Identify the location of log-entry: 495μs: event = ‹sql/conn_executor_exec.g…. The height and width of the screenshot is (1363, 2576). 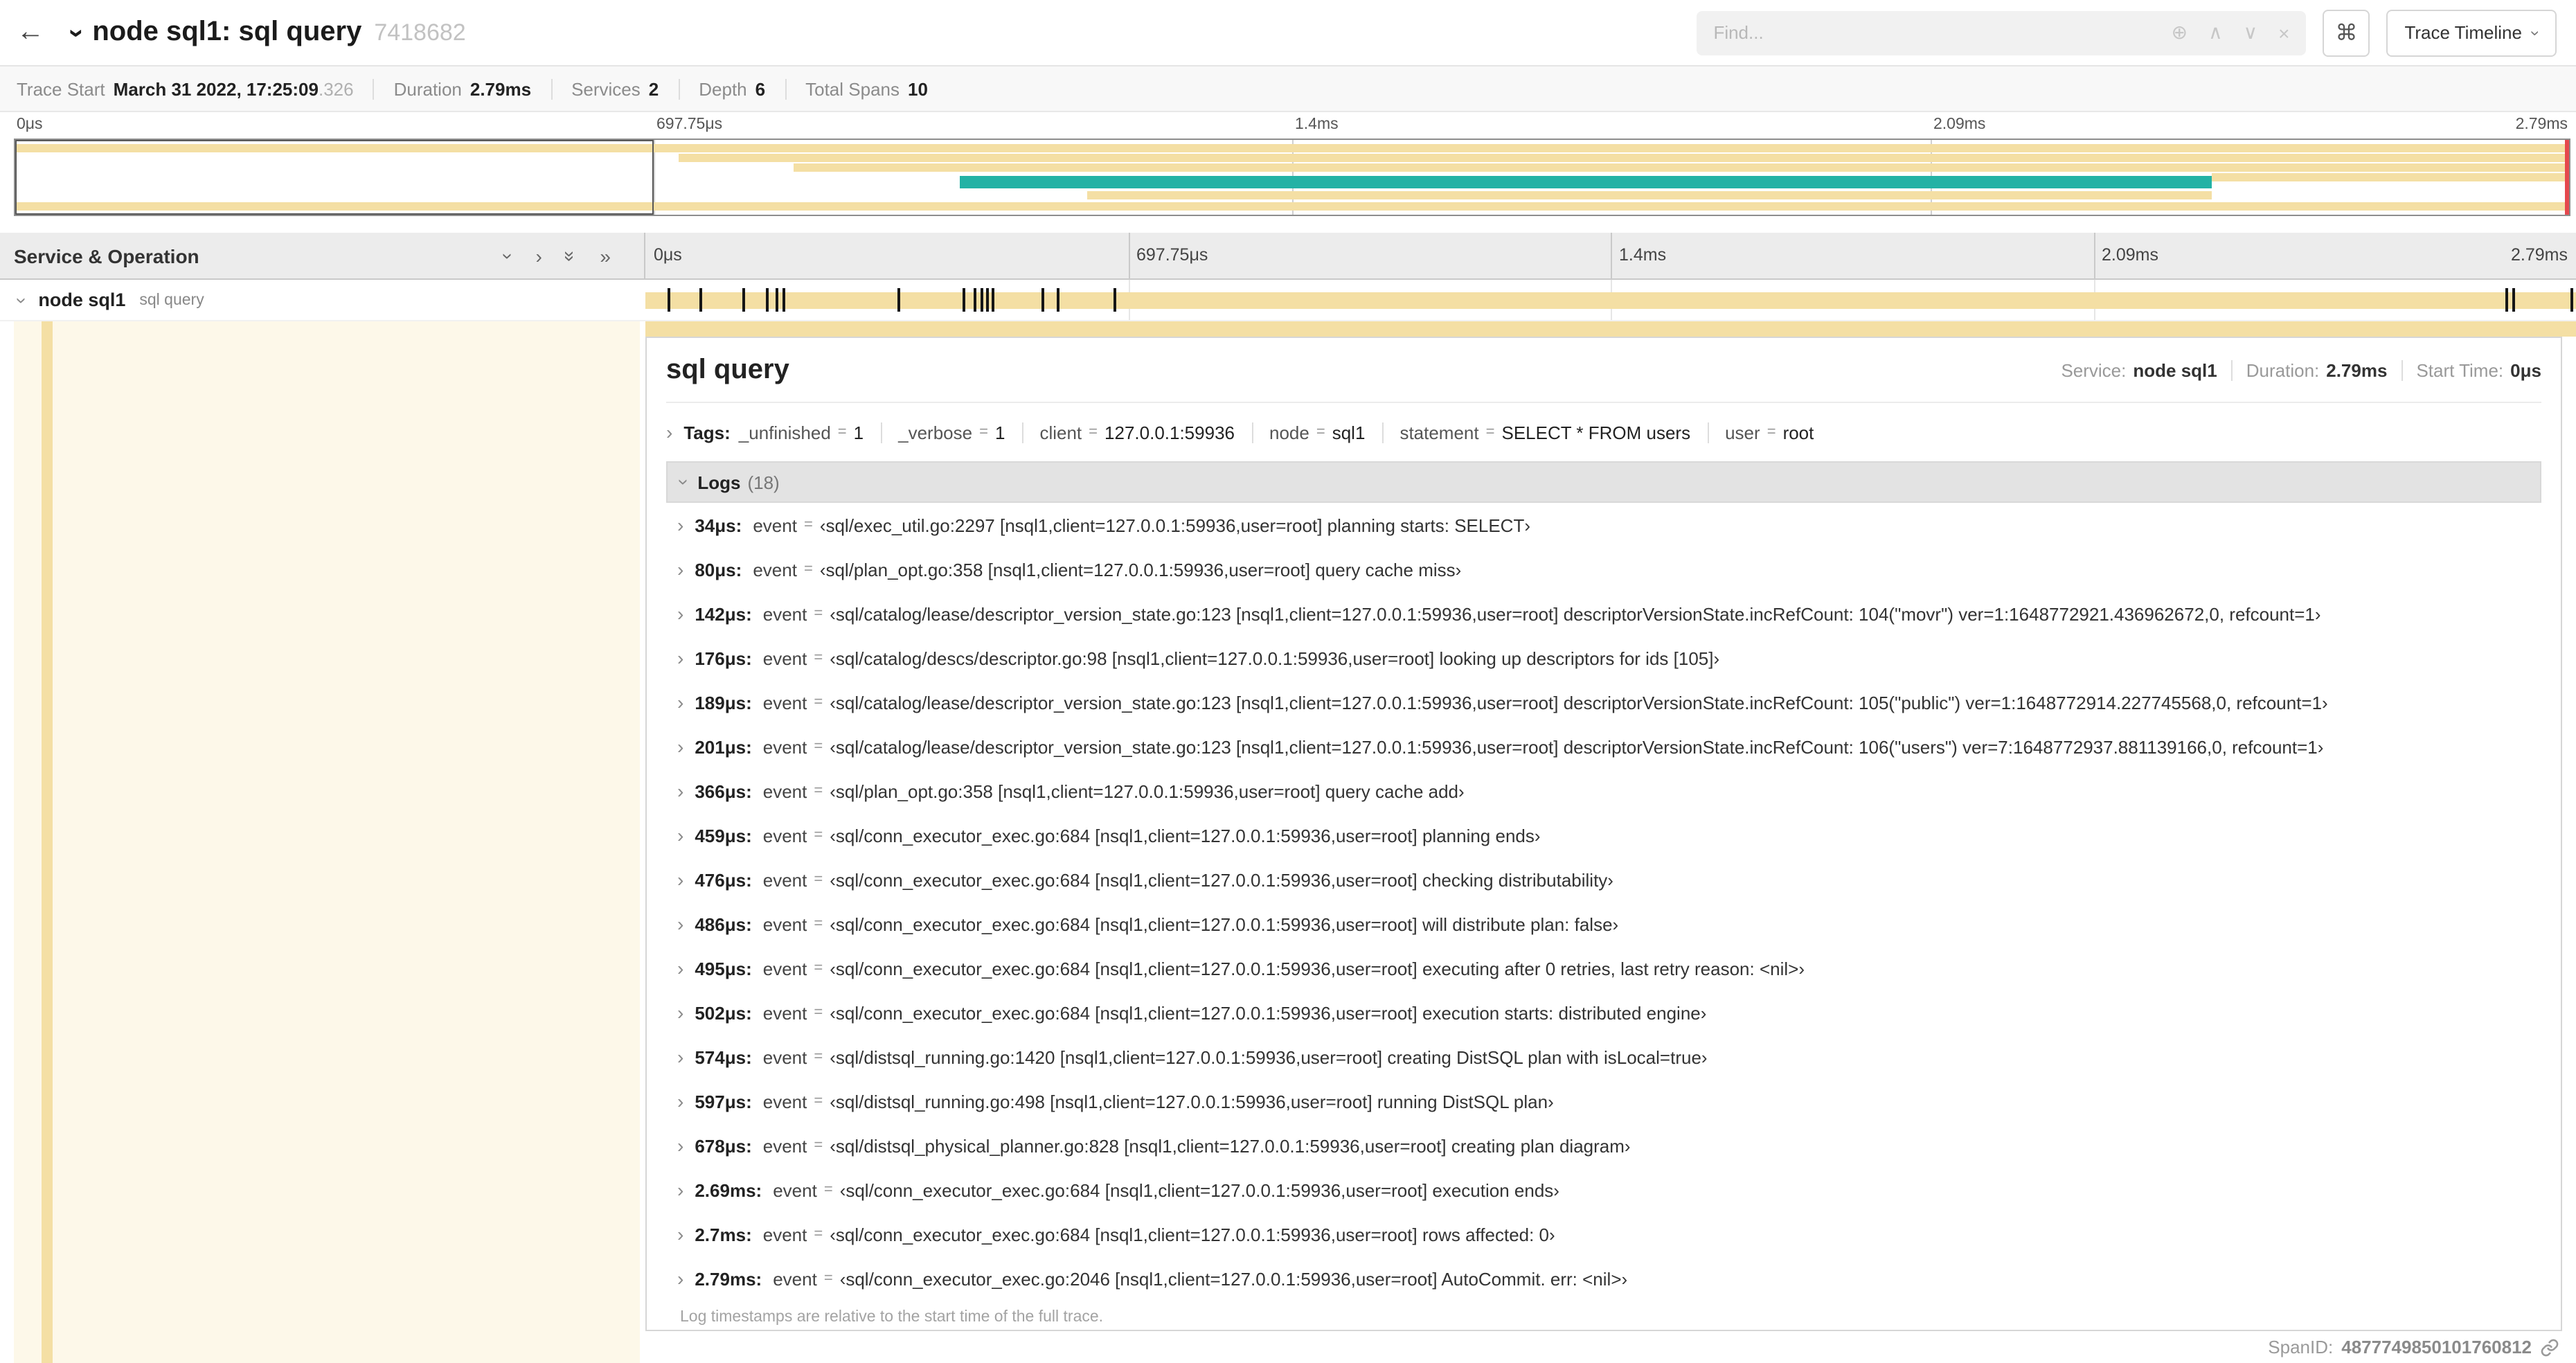
(1603, 968).